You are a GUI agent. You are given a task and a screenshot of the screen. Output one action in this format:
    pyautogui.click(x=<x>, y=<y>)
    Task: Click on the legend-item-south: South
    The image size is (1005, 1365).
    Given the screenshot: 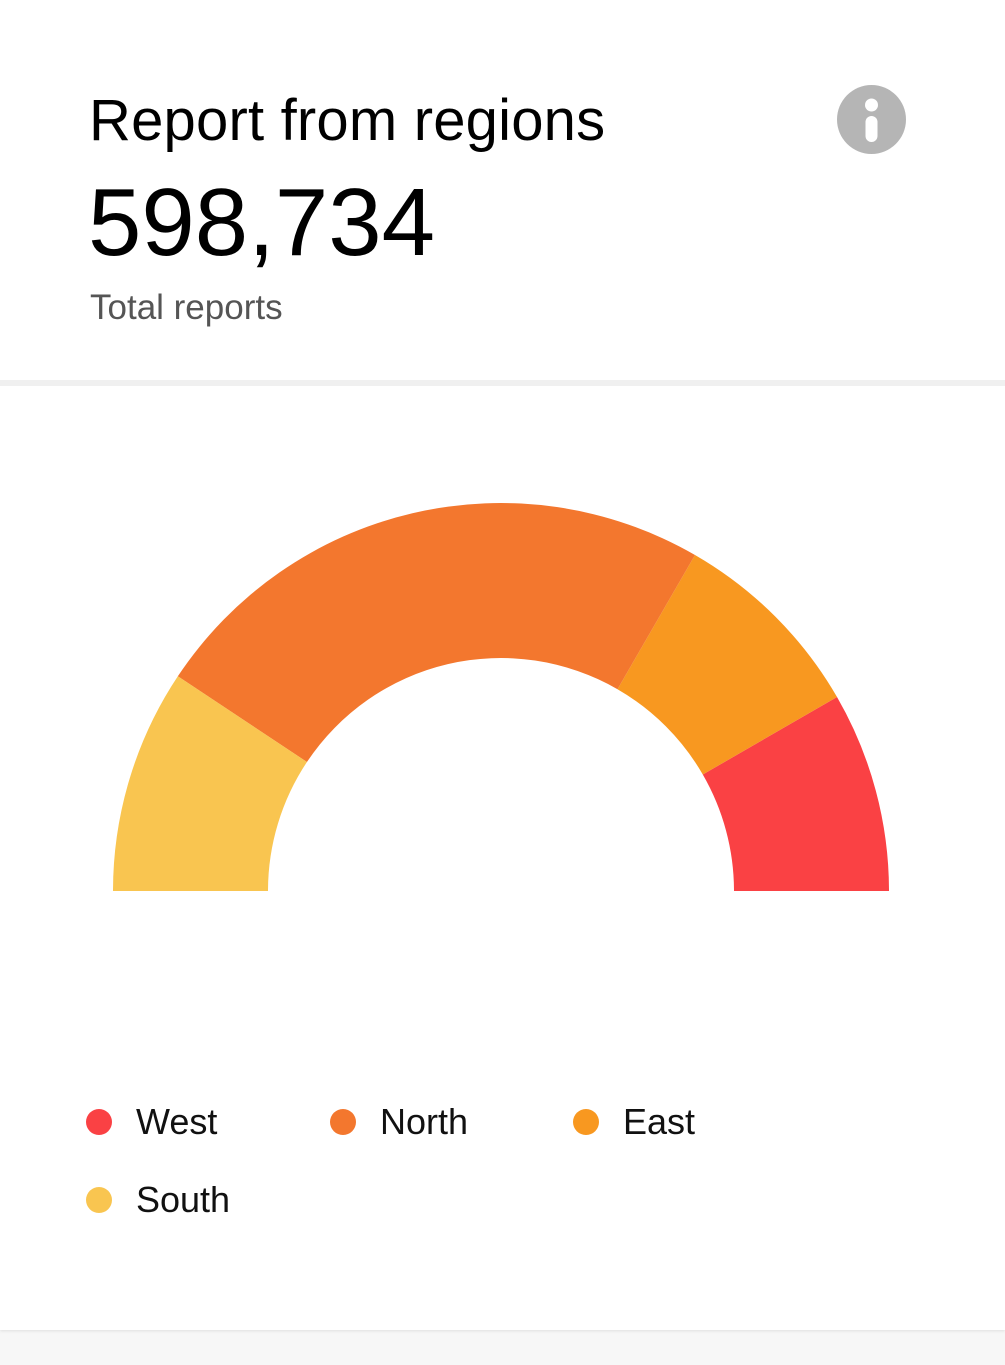 What is the action you would take?
    pyautogui.click(x=158, y=1200)
    